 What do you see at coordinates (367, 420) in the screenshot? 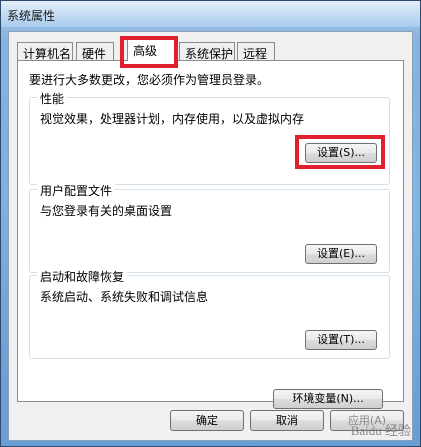
I see `apply-button: 应用(A)` at bounding box center [367, 420].